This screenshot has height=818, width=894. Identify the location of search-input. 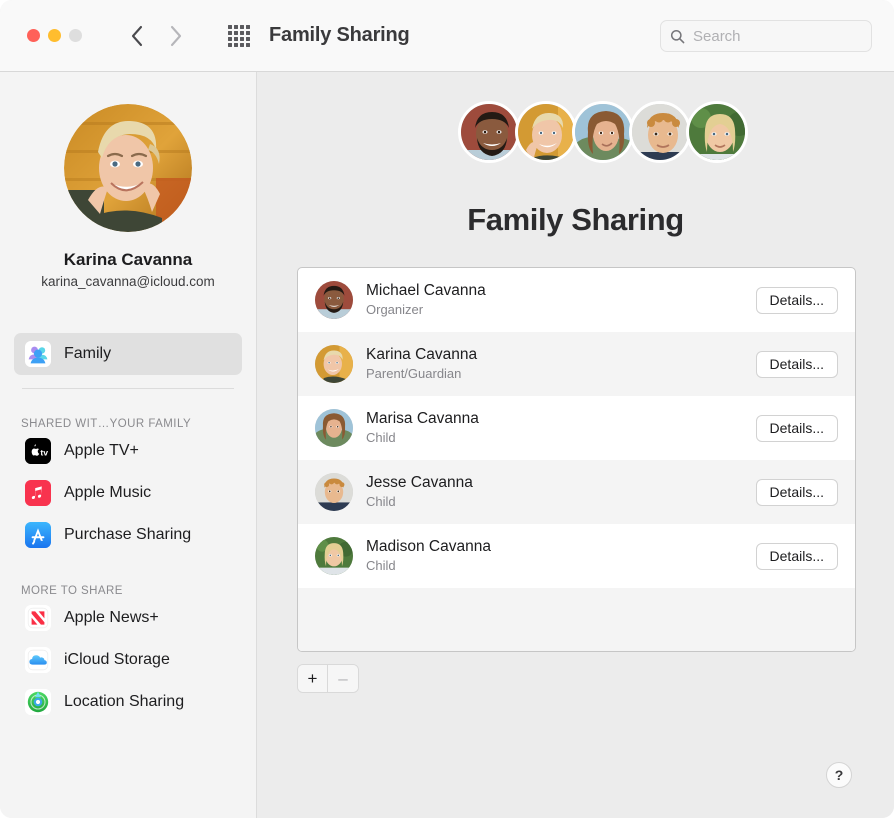
(773, 36).